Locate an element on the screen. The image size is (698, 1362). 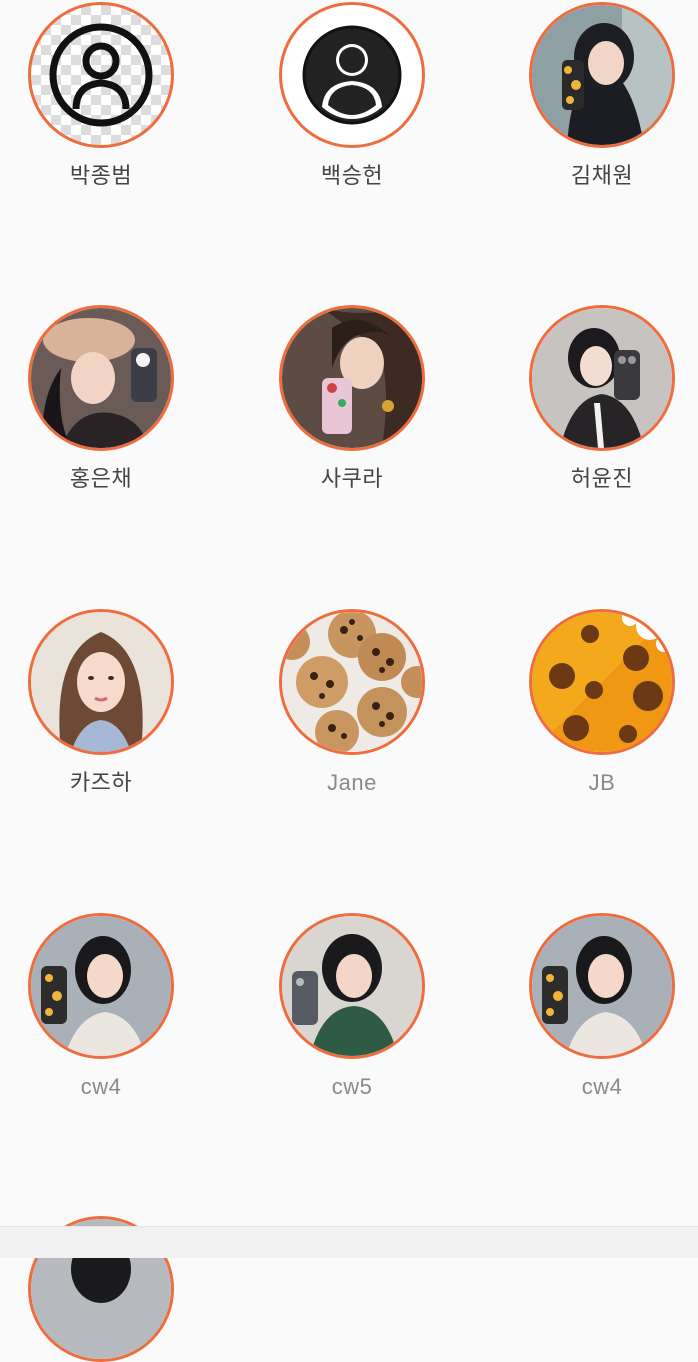
profile-card: Jane is located at coordinates (352, 703).